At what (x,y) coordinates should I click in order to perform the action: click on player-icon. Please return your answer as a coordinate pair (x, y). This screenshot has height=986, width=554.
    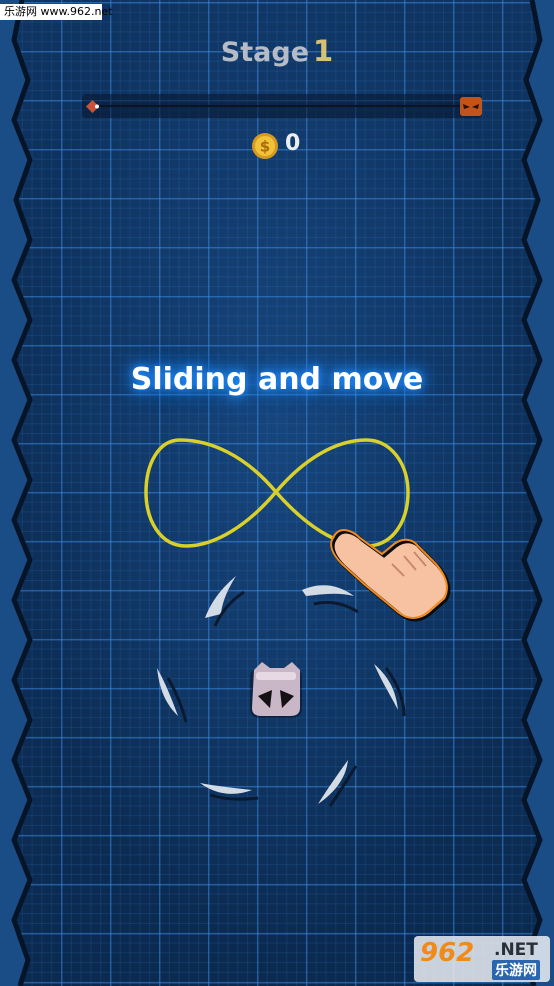
    Looking at the image, I should click on (276, 690).